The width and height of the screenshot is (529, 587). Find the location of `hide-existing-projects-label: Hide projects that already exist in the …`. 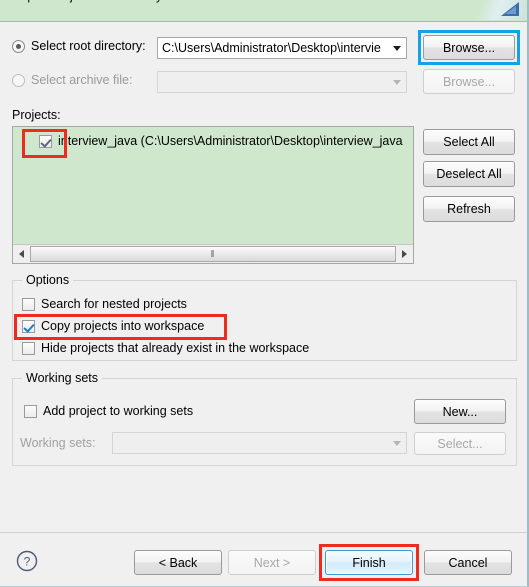

hide-existing-projects-label: Hide projects that already exist in the … is located at coordinates (175, 348).